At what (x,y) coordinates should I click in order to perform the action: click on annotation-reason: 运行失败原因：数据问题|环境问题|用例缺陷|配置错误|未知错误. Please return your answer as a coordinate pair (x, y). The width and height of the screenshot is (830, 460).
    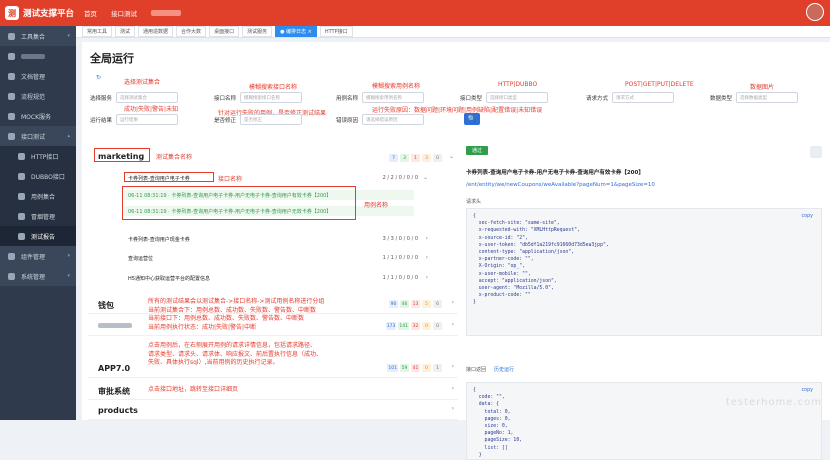
    Looking at the image, I should click on (457, 110).